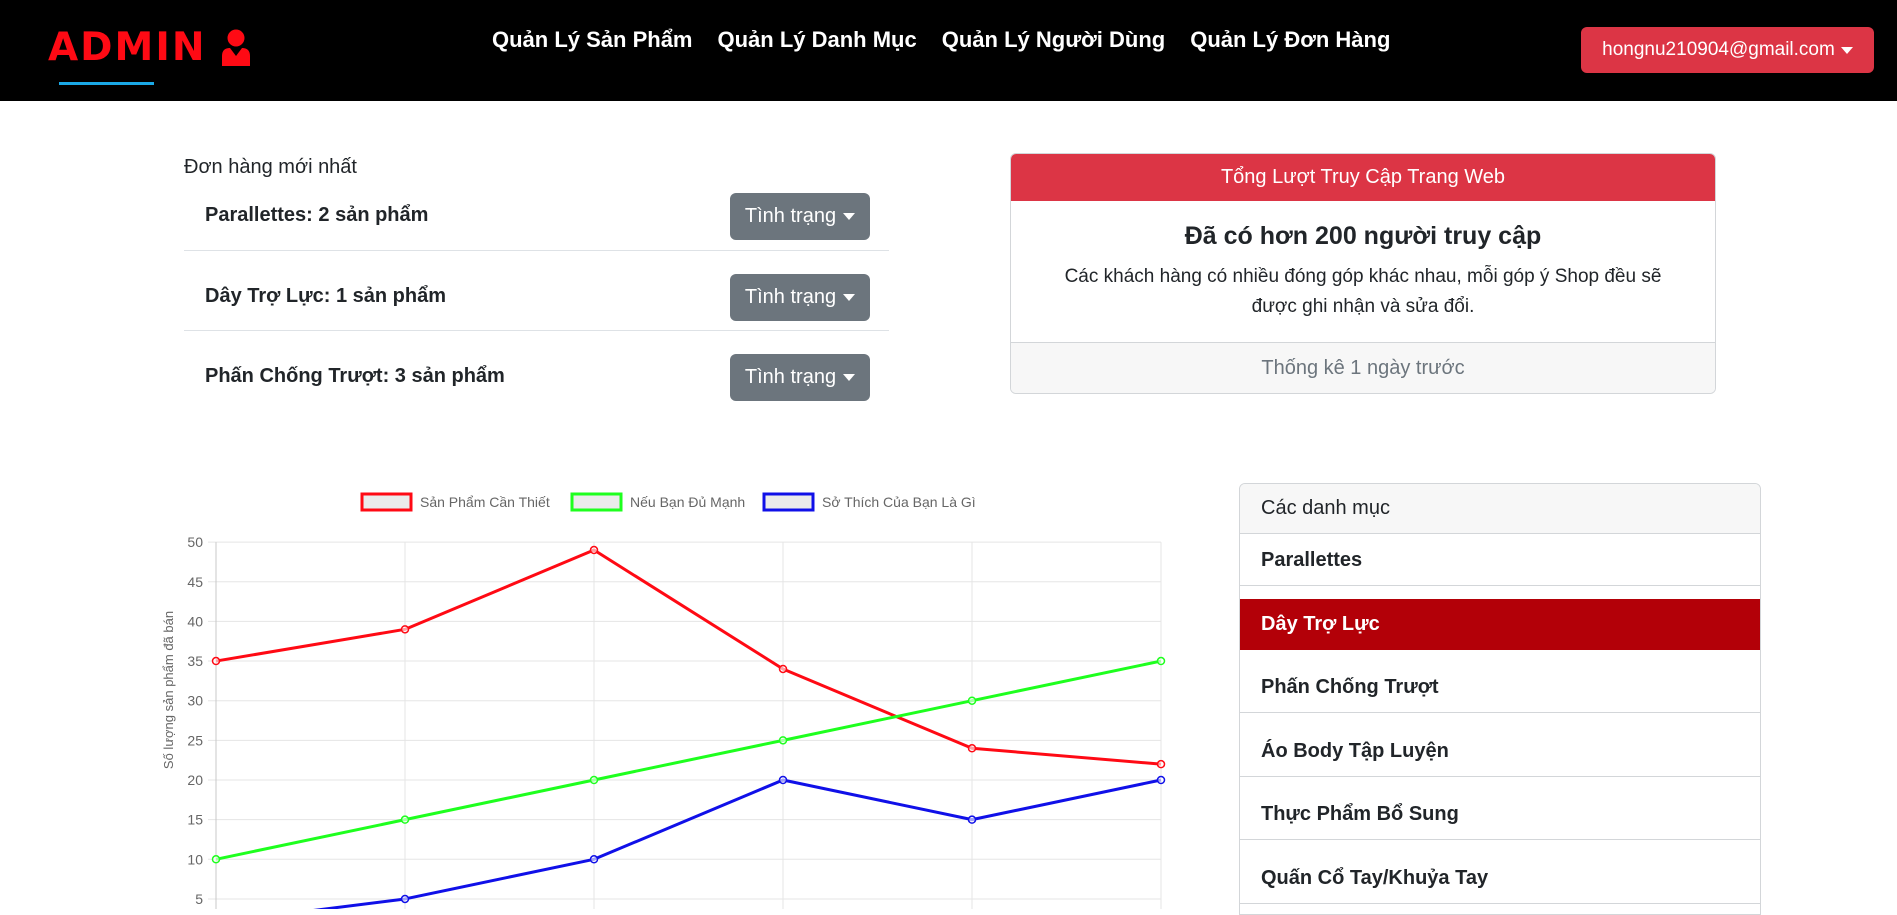  What do you see at coordinates (168, 690) in the screenshot?
I see `y-axis-title: Số lượng sản phẩm đã bán` at bounding box center [168, 690].